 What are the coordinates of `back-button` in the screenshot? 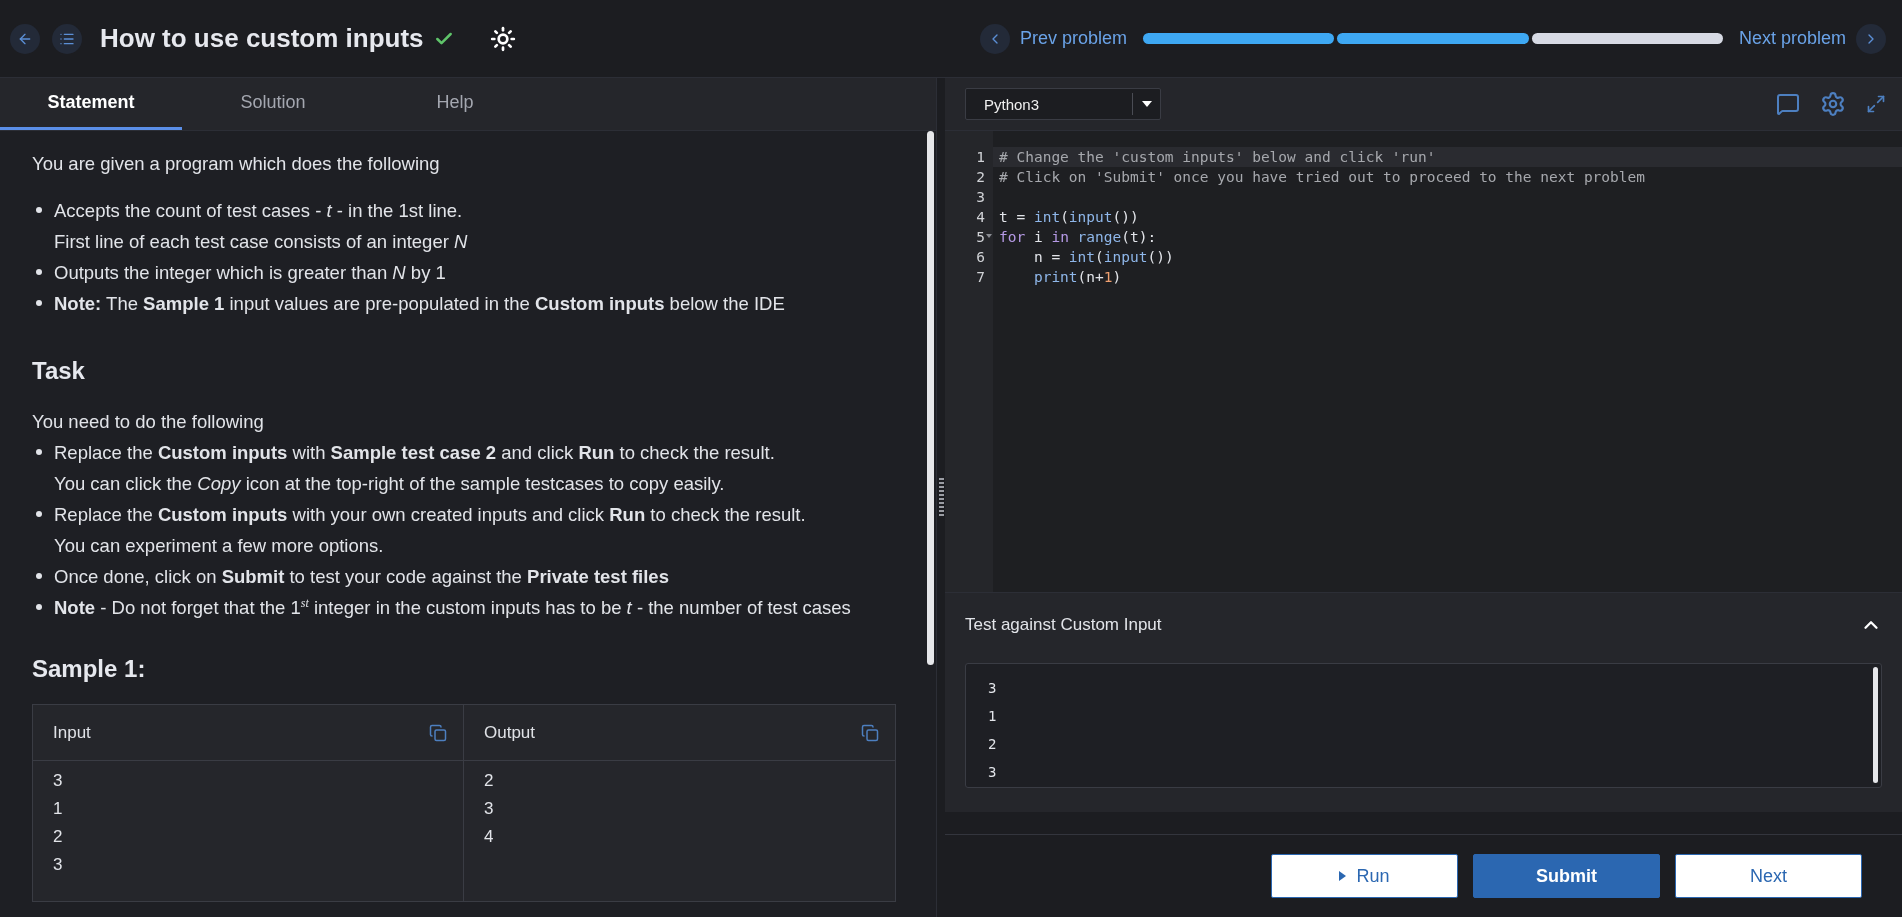 It's located at (25, 38).